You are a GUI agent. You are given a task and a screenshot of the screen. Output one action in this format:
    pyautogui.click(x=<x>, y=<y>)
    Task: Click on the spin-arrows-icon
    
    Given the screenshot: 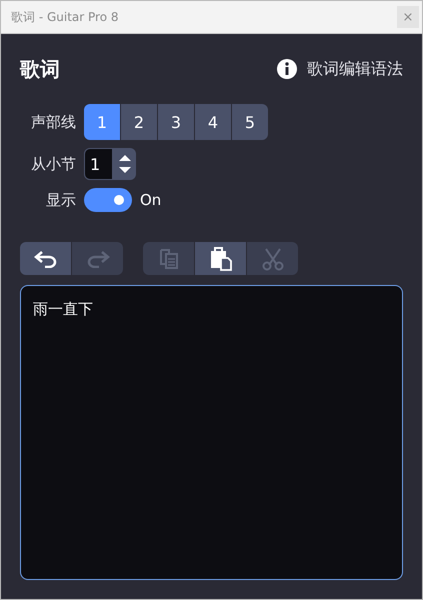 What is the action you would take?
    pyautogui.click(x=125, y=164)
    